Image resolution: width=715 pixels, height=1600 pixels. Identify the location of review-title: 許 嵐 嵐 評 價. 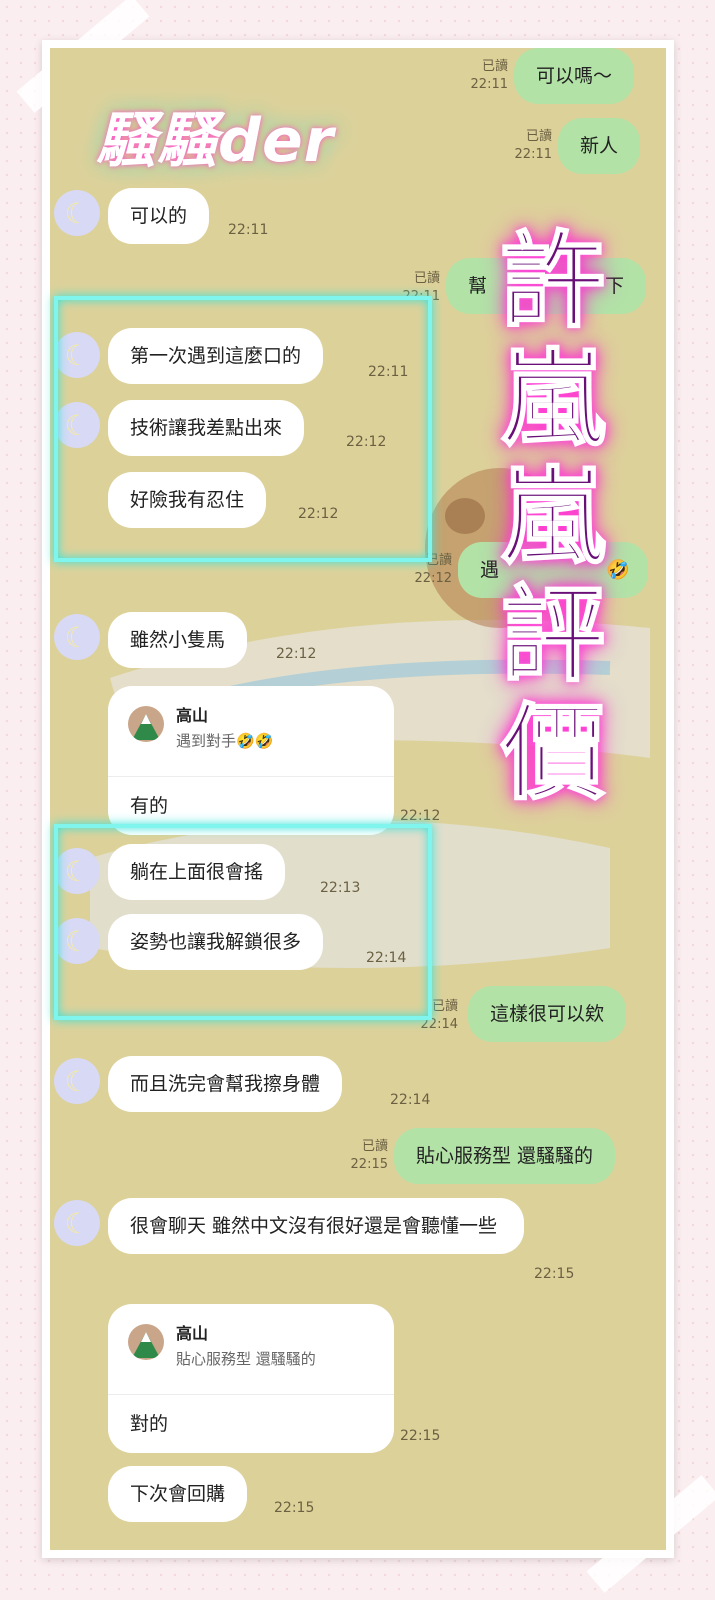
(553, 517).